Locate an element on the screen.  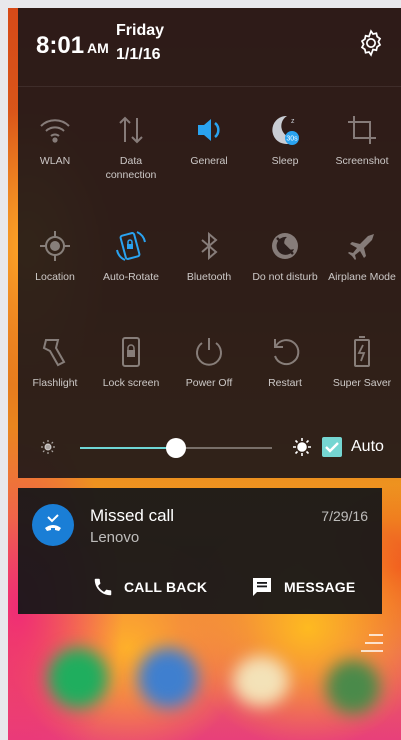
toggle-label: Super Saver is located at coordinates (362, 383).